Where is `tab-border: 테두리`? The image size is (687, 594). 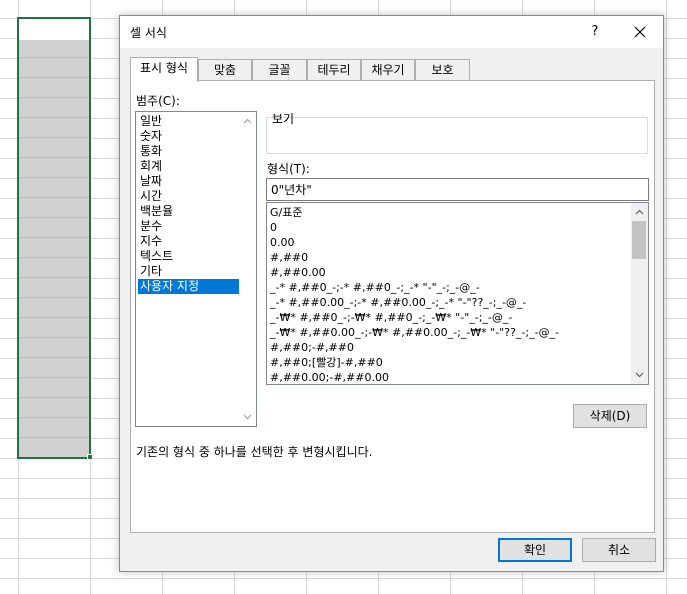
tab-border: 테두리 is located at coordinates (334, 70).